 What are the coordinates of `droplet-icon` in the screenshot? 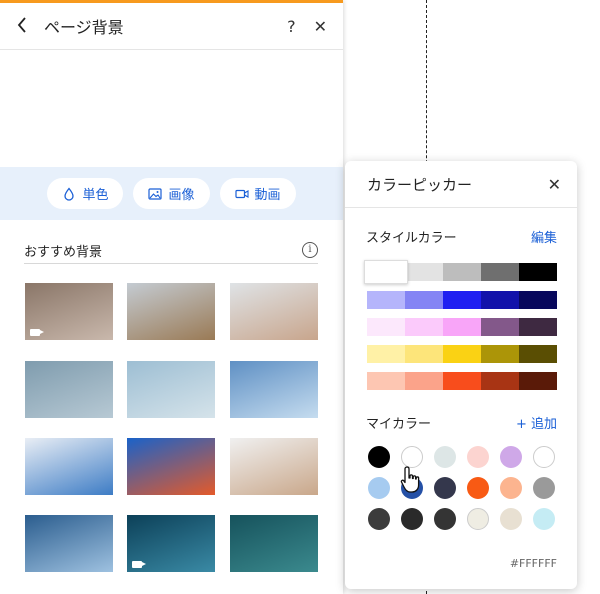 It's located at (69, 193).